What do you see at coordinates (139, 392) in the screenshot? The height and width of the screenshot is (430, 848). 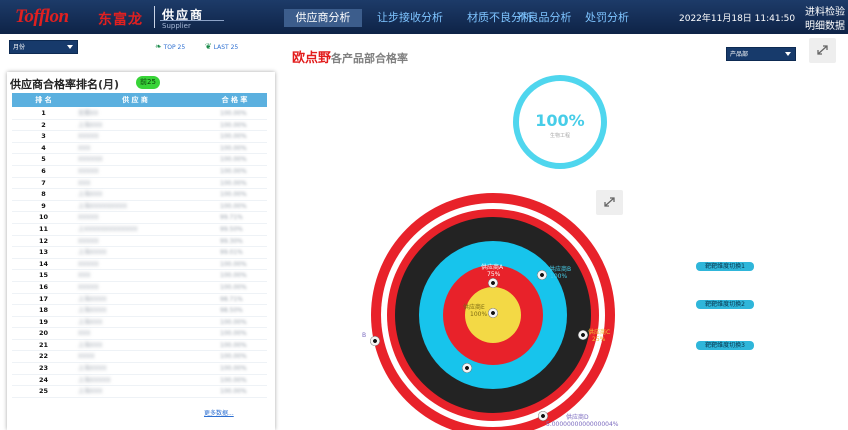 I see `table-row: 25 上海XXX 100.00%` at bounding box center [139, 392].